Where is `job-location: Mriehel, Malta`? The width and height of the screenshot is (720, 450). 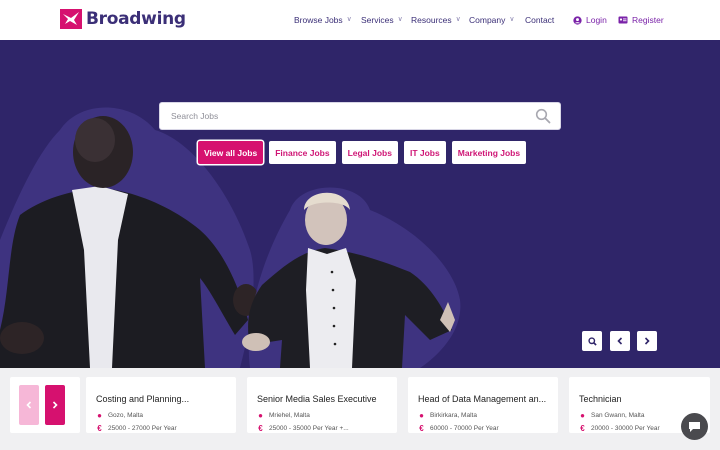 job-location: Mriehel, Malta is located at coordinates (289, 415).